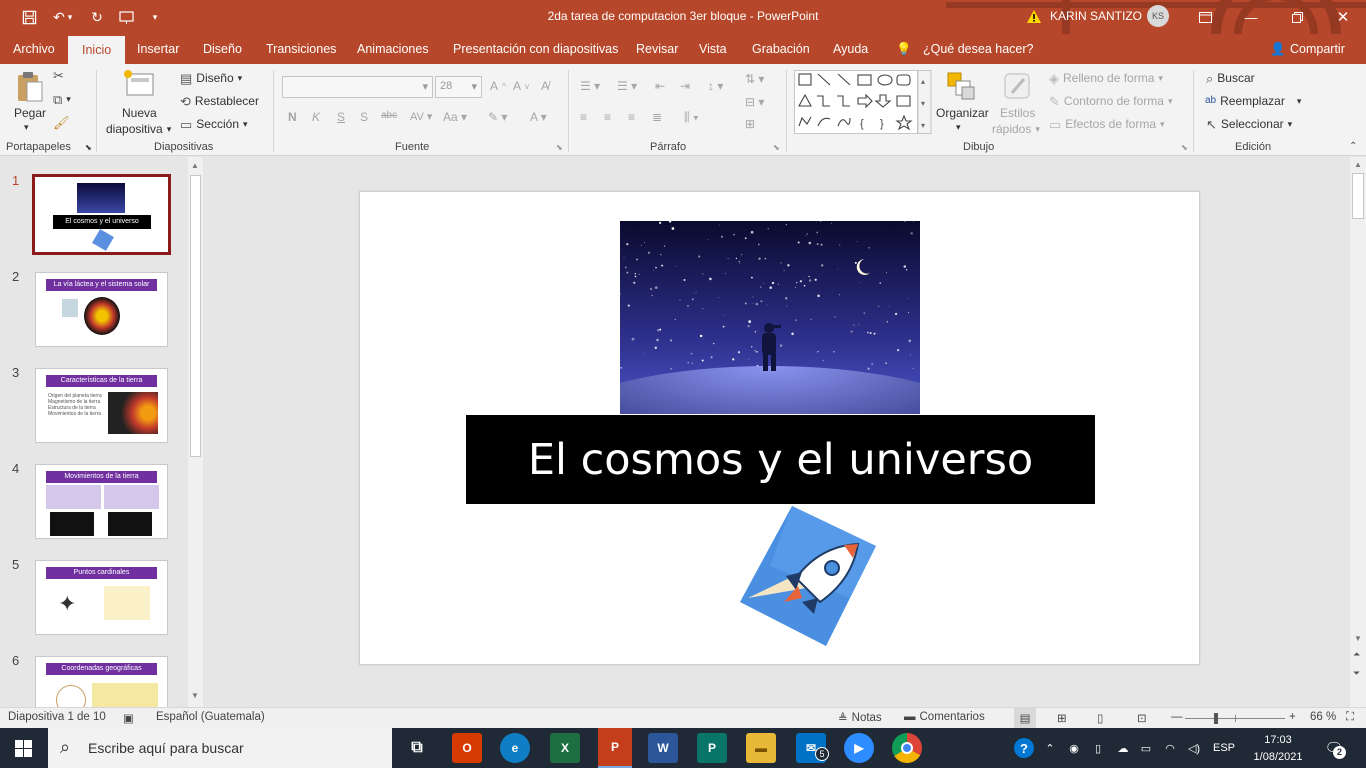 This screenshot has height=768, width=1366. What do you see at coordinates (776, 147) in the screenshot?
I see `paragraph-launcher-icon: ⬊` at bounding box center [776, 147].